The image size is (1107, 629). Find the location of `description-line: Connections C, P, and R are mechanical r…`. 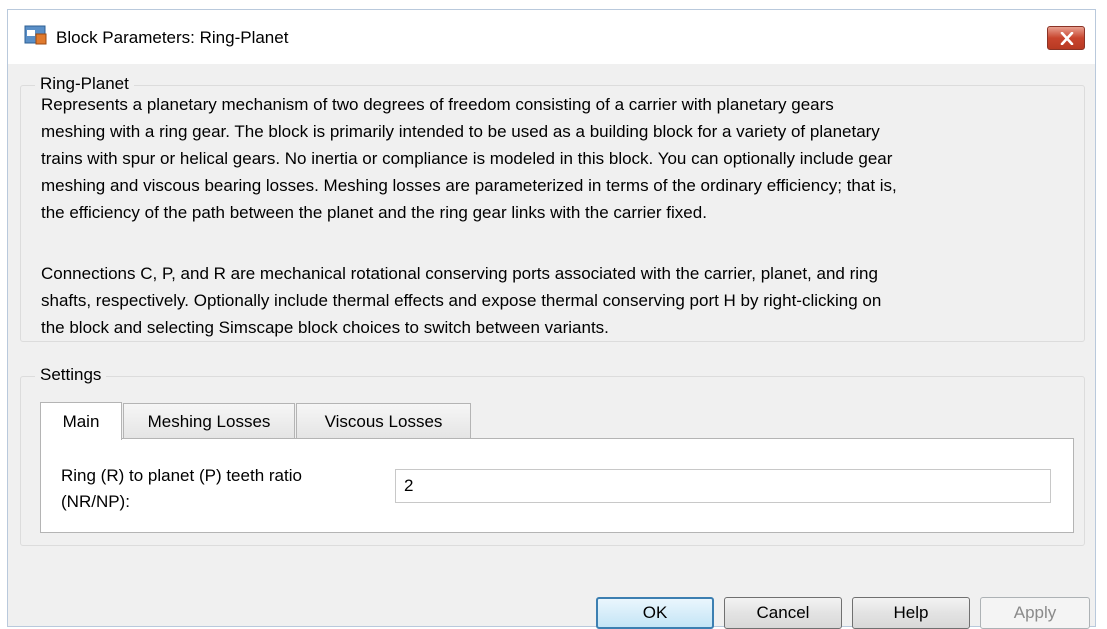

description-line: Connections C, P, and R are mechanical r… is located at coordinates (459, 273).